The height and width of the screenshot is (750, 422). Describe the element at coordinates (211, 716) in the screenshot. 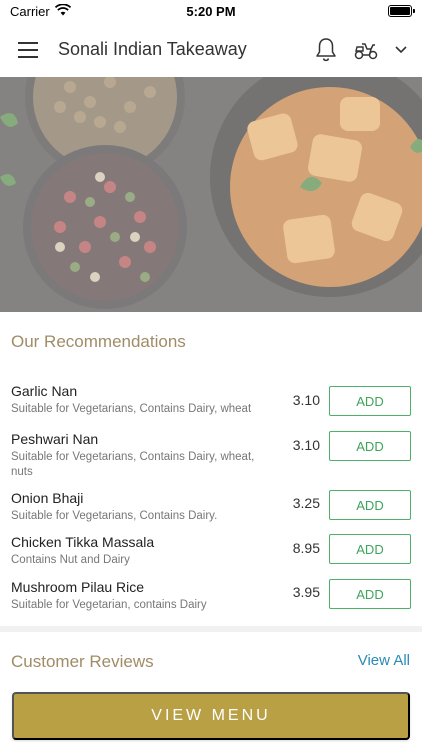

I see `view-menu-button: VIEW MENU` at that location.